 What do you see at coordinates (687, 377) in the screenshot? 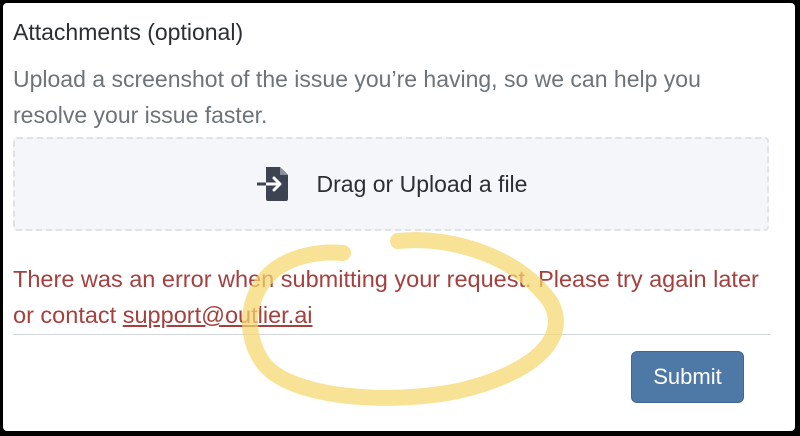
I see `submit-button: Submit` at bounding box center [687, 377].